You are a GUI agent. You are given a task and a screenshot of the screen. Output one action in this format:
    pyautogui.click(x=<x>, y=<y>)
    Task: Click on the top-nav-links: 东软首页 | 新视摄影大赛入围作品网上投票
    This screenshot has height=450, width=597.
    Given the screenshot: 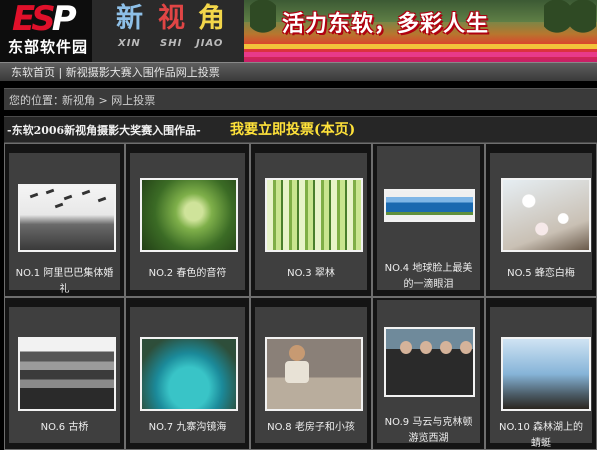 What is the action you would take?
    pyautogui.click(x=115, y=72)
    